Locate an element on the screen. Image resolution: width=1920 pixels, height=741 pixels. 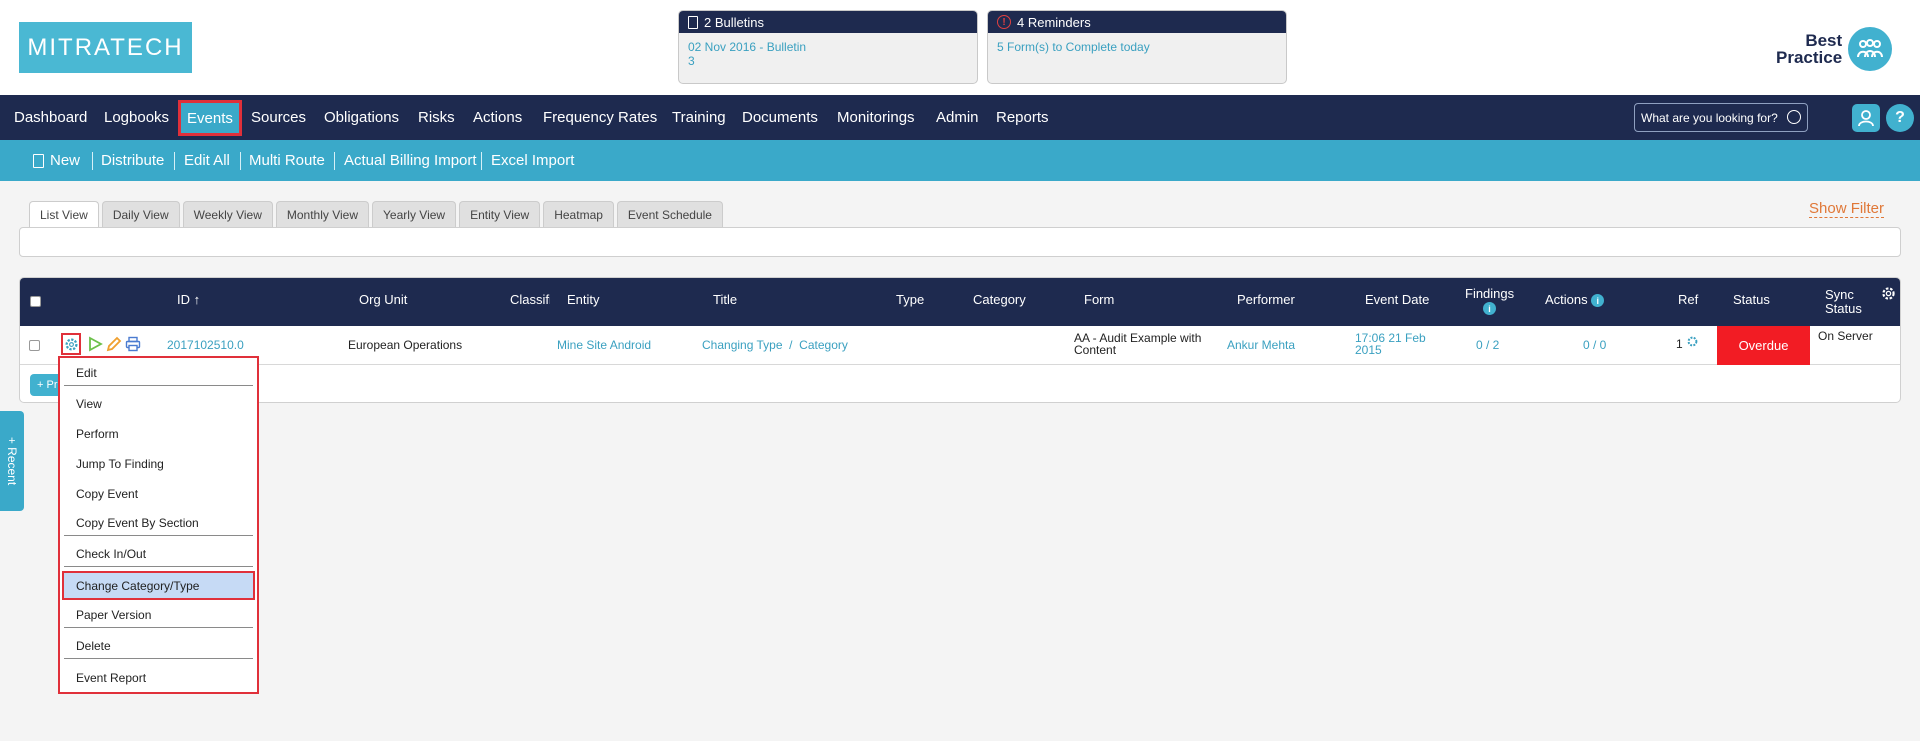
bulletins-header: 2 Bulletins is located at coordinates (828, 22).